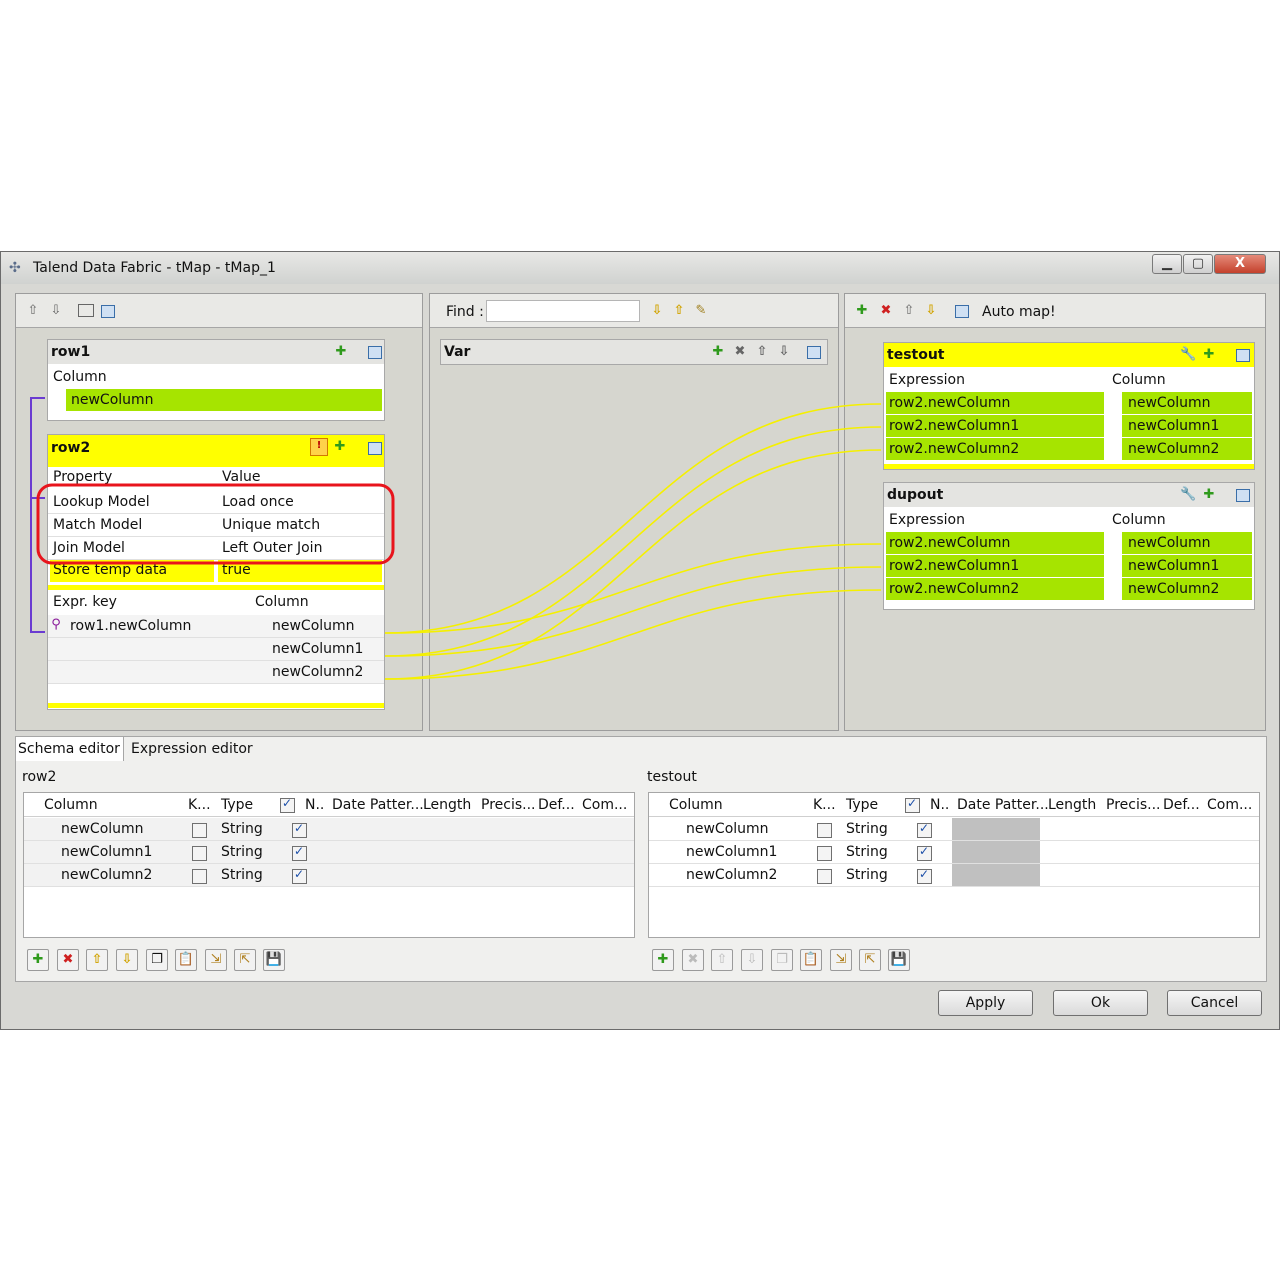 This screenshot has height=1280, width=1280. Describe the element at coordinates (701, 311) in the screenshot. I see `find-highlight-icon: ✎` at that location.